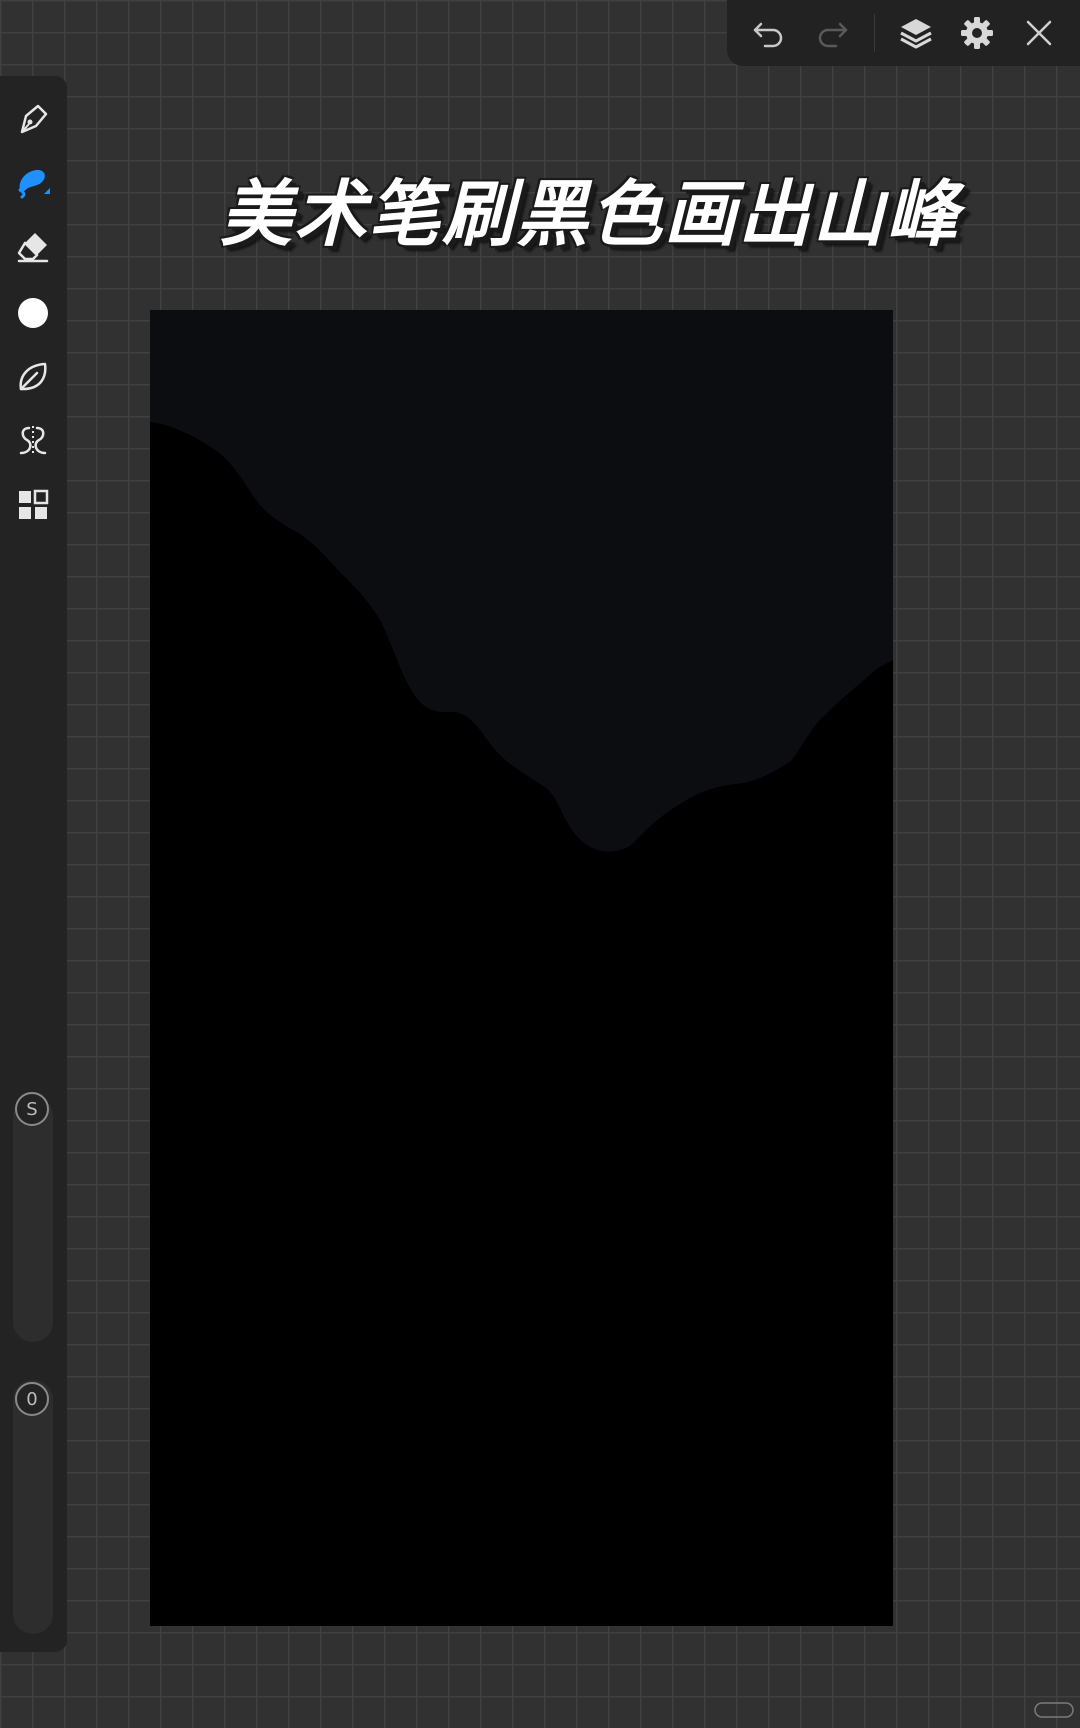  I want to click on pen-tool-icon, so click(33, 119).